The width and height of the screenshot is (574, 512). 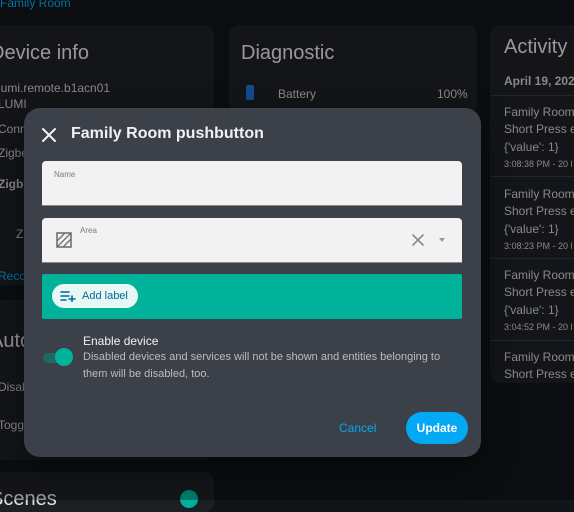 What do you see at coordinates (65, 174) in the screenshot?
I see `name-field-label: Name` at bounding box center [65, 174].